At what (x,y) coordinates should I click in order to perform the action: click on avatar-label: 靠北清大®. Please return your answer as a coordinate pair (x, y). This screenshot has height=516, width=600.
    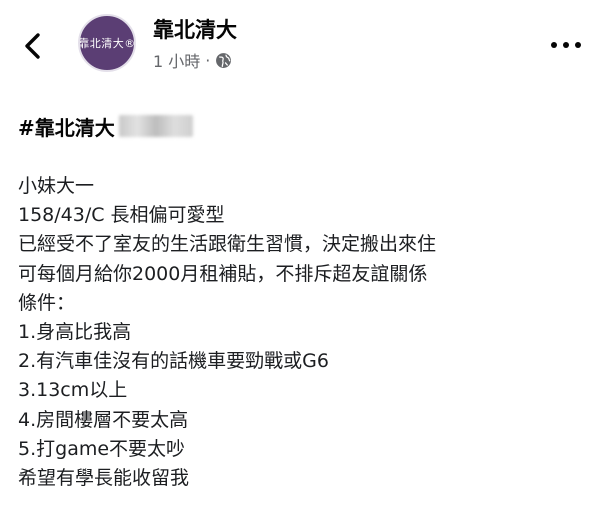
    Looking at the image, I should click on (107, 43).